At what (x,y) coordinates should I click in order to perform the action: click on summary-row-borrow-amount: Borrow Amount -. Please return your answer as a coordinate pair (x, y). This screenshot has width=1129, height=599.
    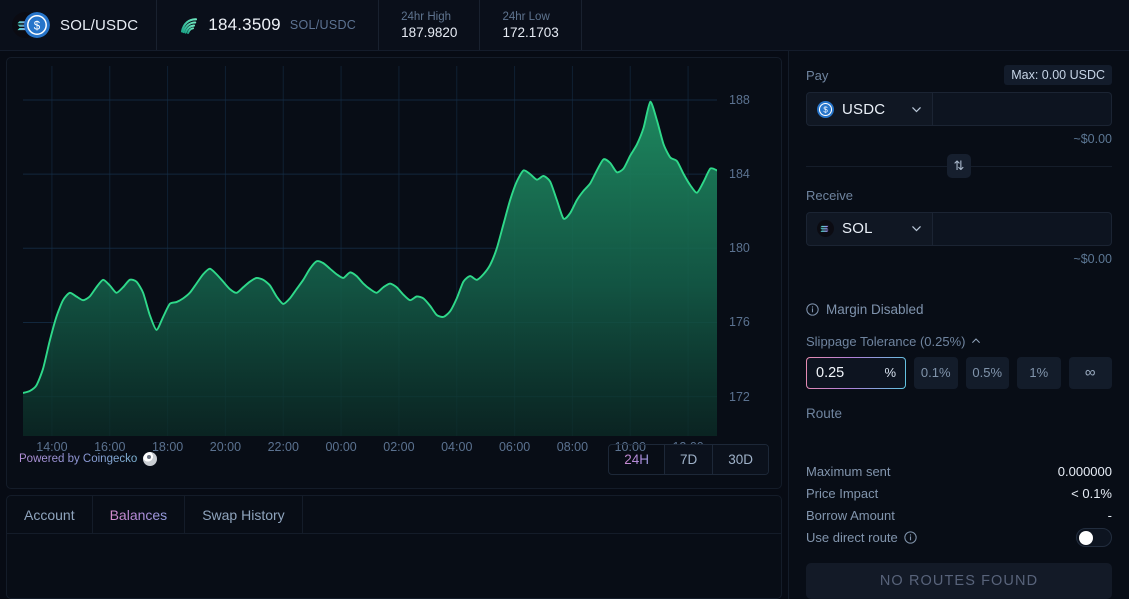
    Looking at the image, I should click on (959, 516).